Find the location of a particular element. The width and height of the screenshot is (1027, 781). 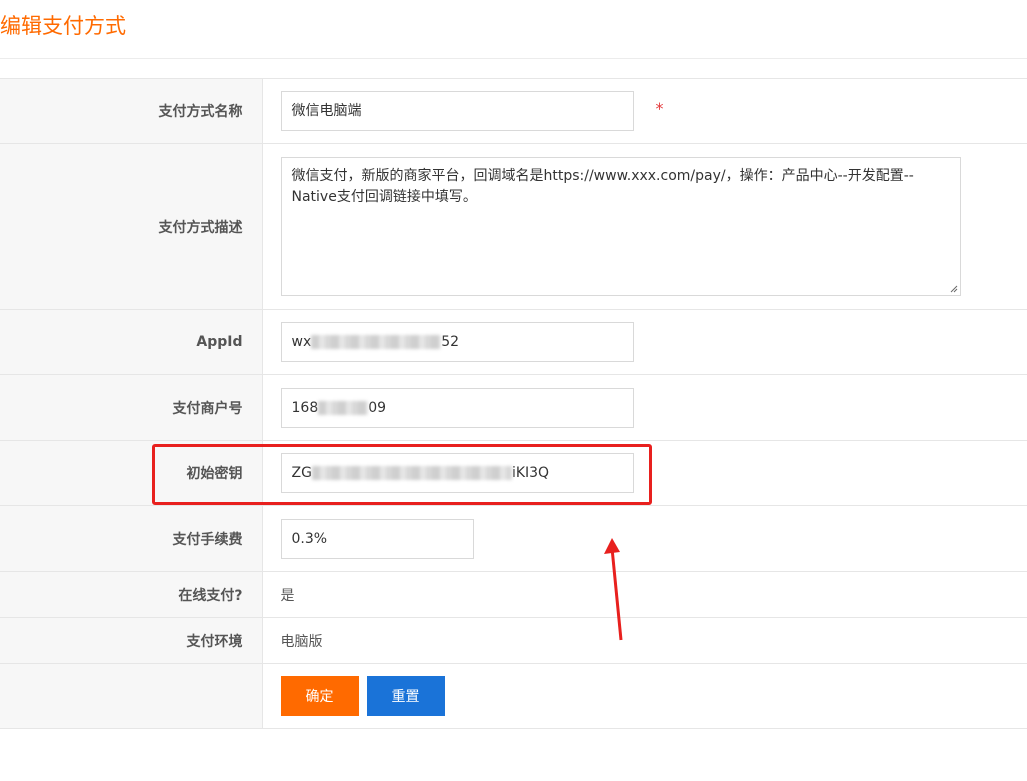

fee-label: 支付手续费 is located at coordinates (131, 538).